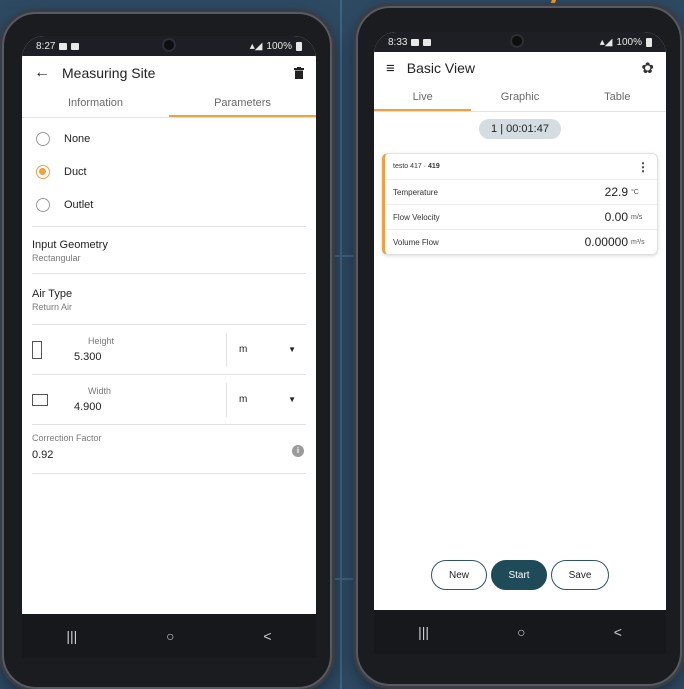 This screenshot has height=689, width=684. What do you see at coordinates (243, 399) in the screenshot?
I see `width-unit: m` at bounding box center [243, 399].